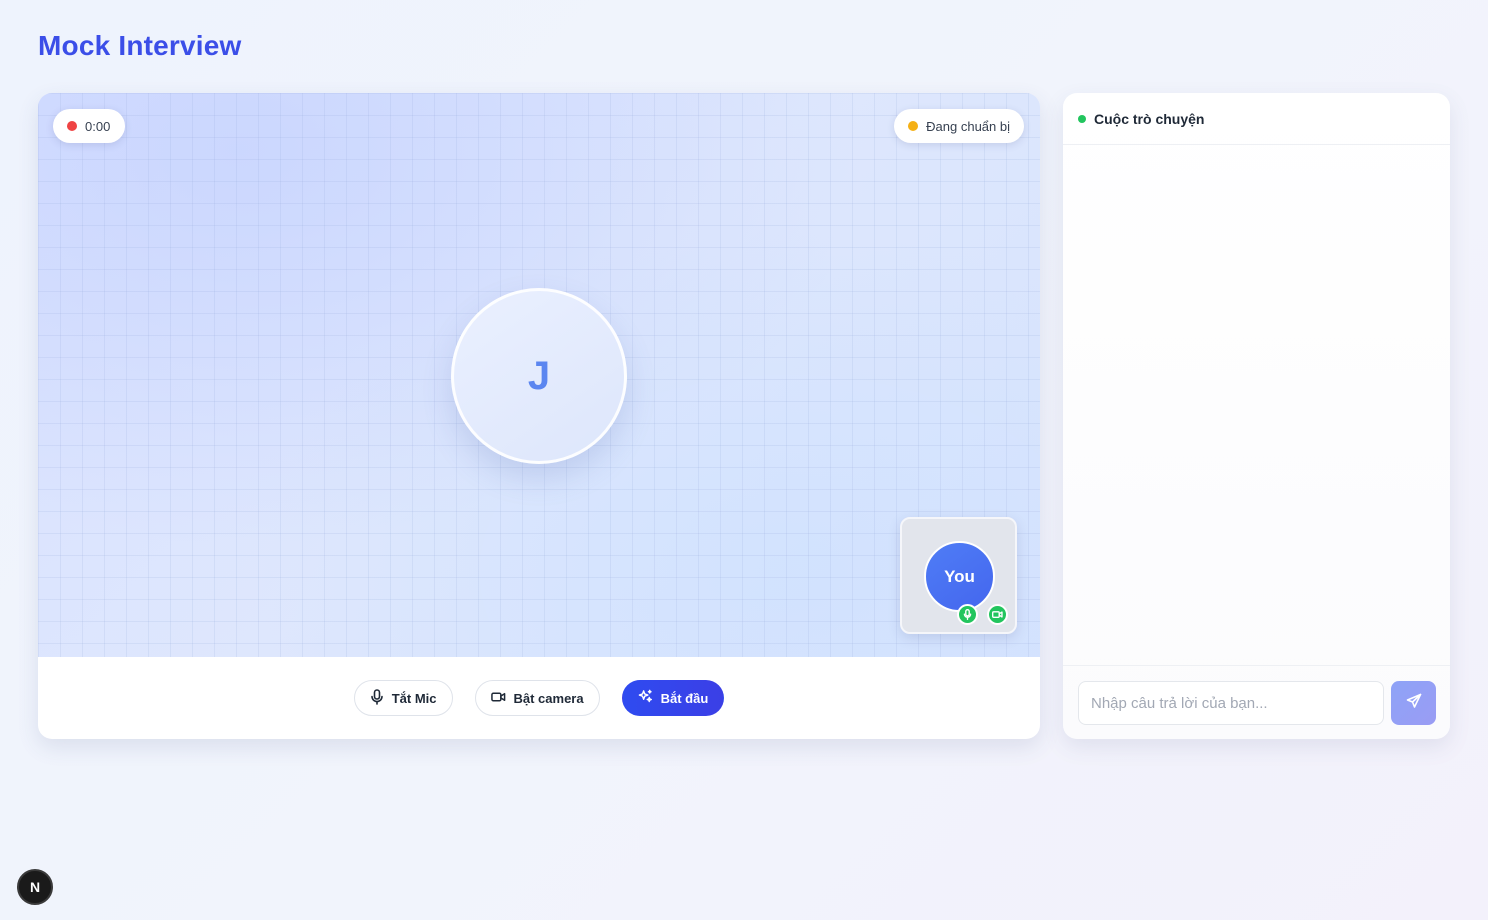  I want to click on status-badge: Đang chuẩn bị, so click(959, 126).